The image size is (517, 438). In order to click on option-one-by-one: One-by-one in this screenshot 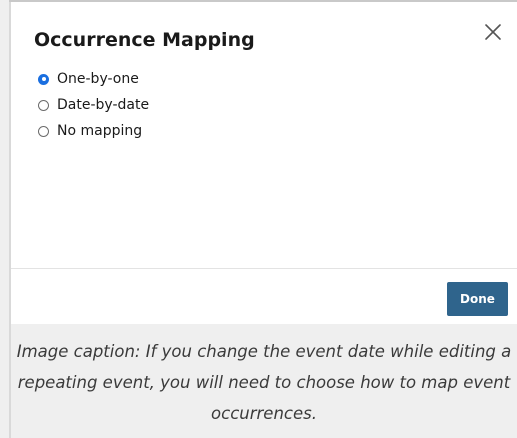, I will do `click(93, 79)`.